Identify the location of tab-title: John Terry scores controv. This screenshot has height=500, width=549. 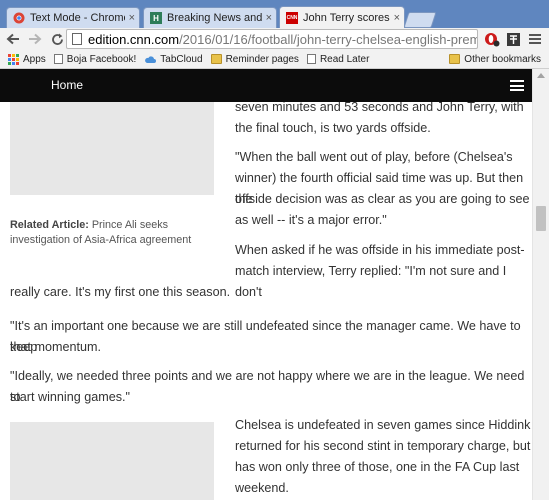
(346, 17).